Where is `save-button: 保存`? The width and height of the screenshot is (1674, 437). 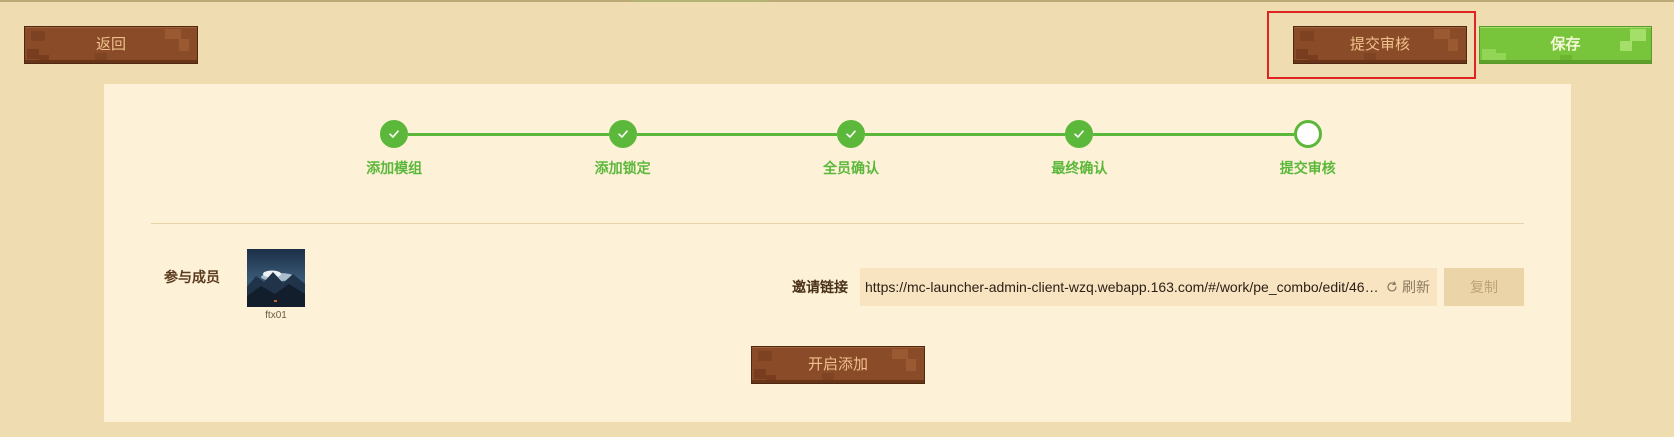 save-button: 保存 is located at coordinates (1565, 45).